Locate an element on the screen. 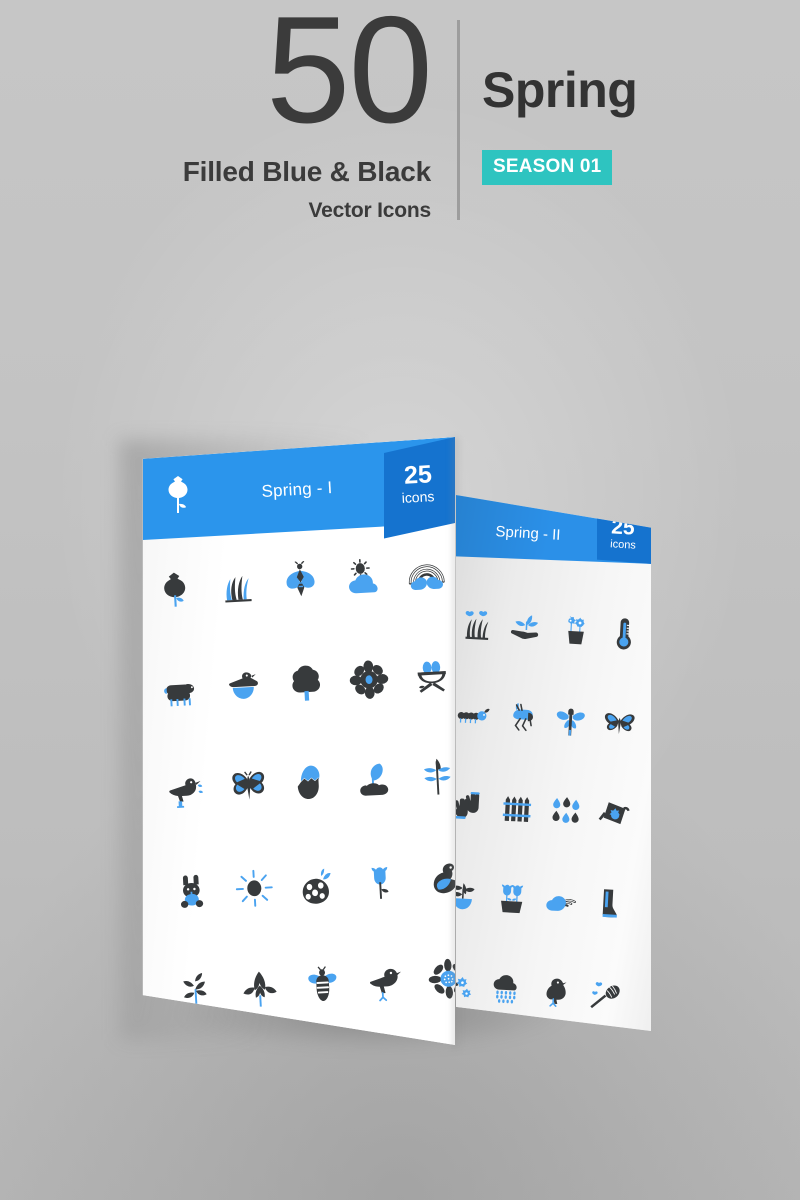 This screenshot has width=800, height=1200. card-spring-2-count: 25 is located at coordinates (623, 527).